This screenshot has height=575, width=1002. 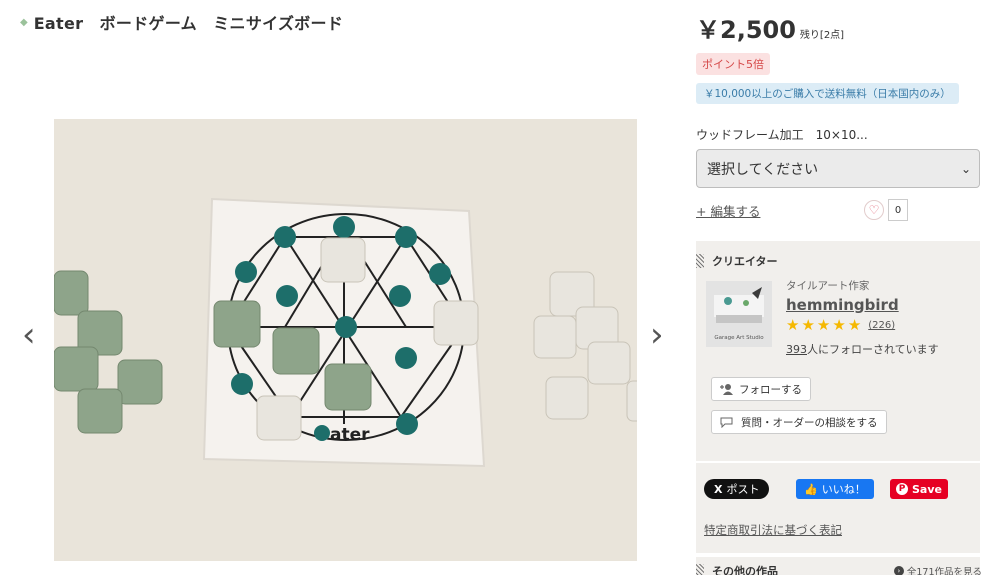 I want to click on other-works-title-row: その他の作品, so click(x=737, y=569).